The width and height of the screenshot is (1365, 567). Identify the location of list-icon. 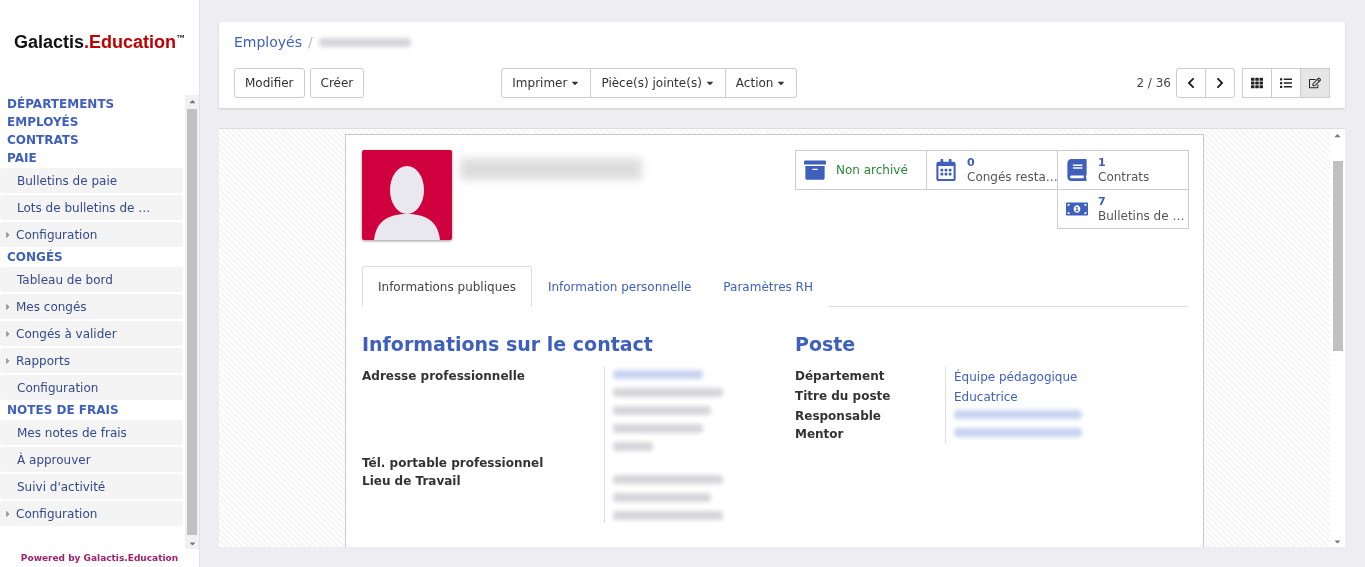
(1286, 83).